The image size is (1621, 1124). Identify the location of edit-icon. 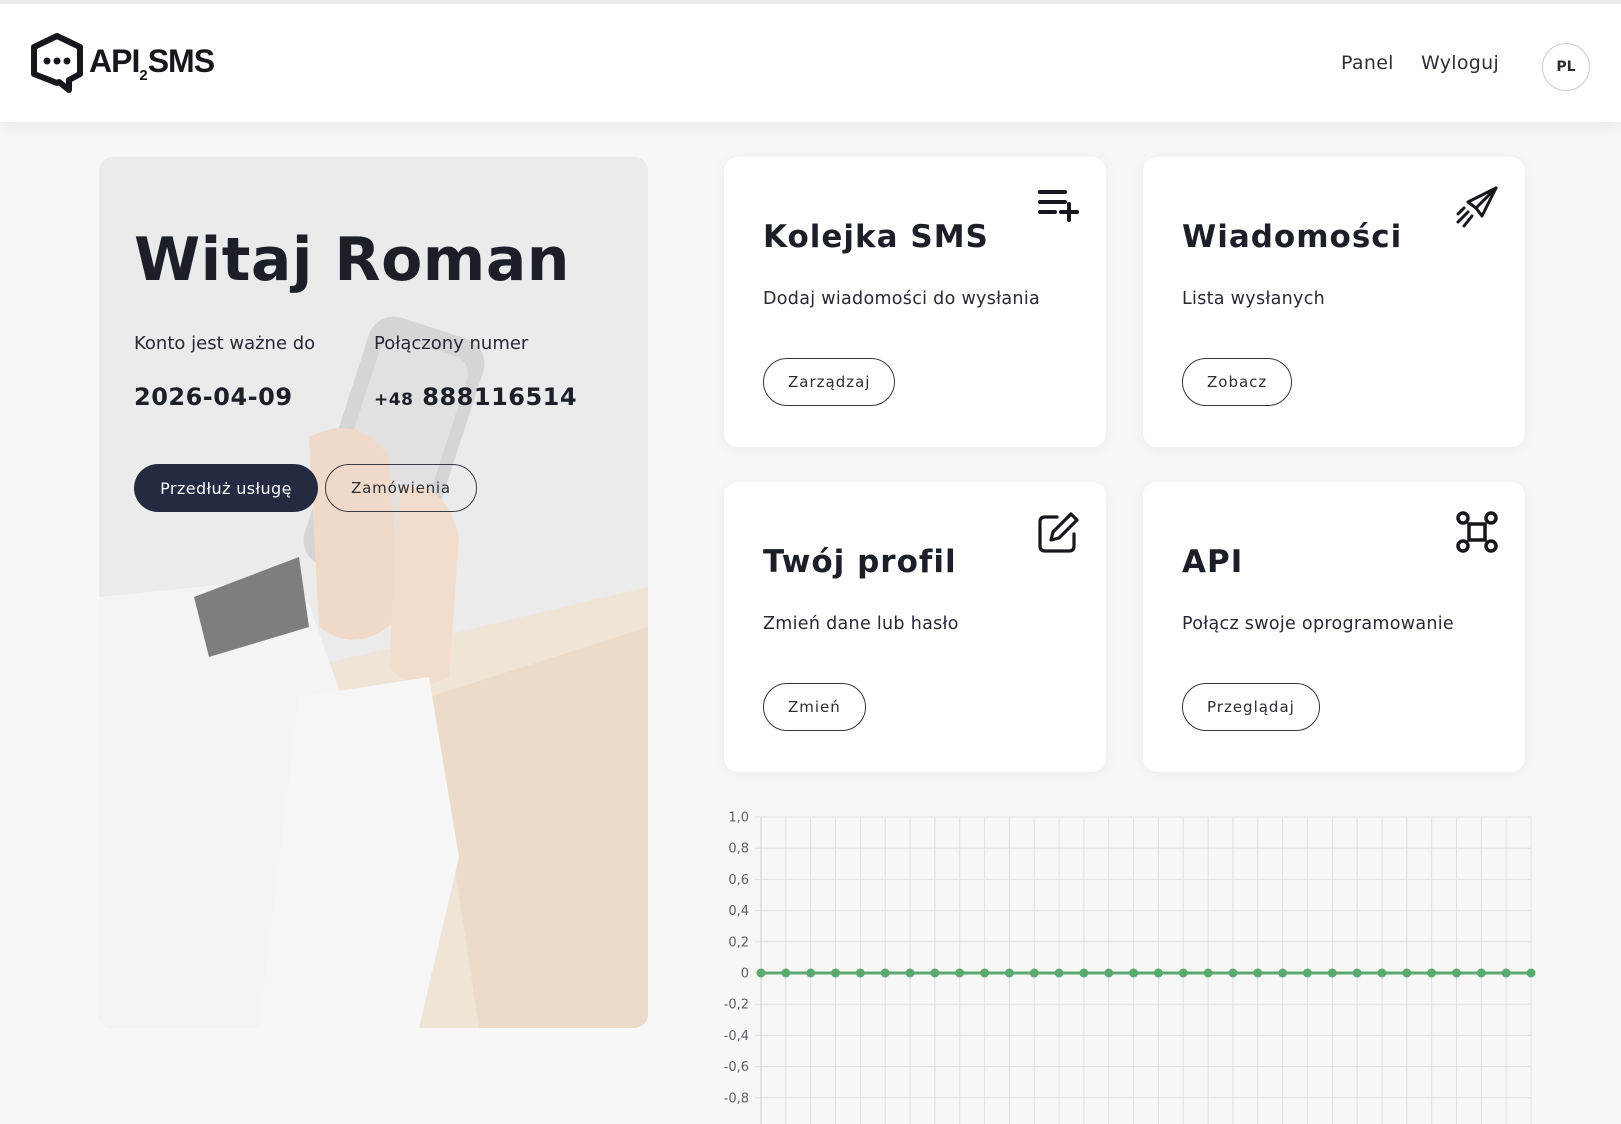
(1058, 532).